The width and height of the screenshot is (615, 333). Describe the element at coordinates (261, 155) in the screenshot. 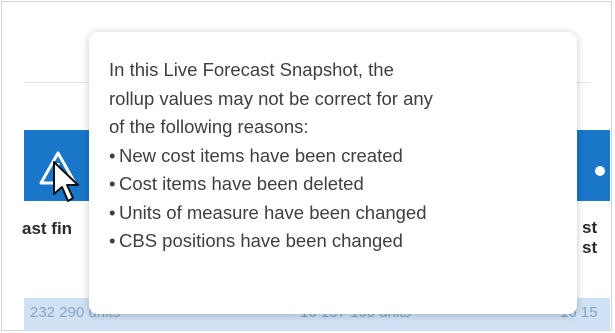

I see `reason-text: New cost items have been created` at that location.